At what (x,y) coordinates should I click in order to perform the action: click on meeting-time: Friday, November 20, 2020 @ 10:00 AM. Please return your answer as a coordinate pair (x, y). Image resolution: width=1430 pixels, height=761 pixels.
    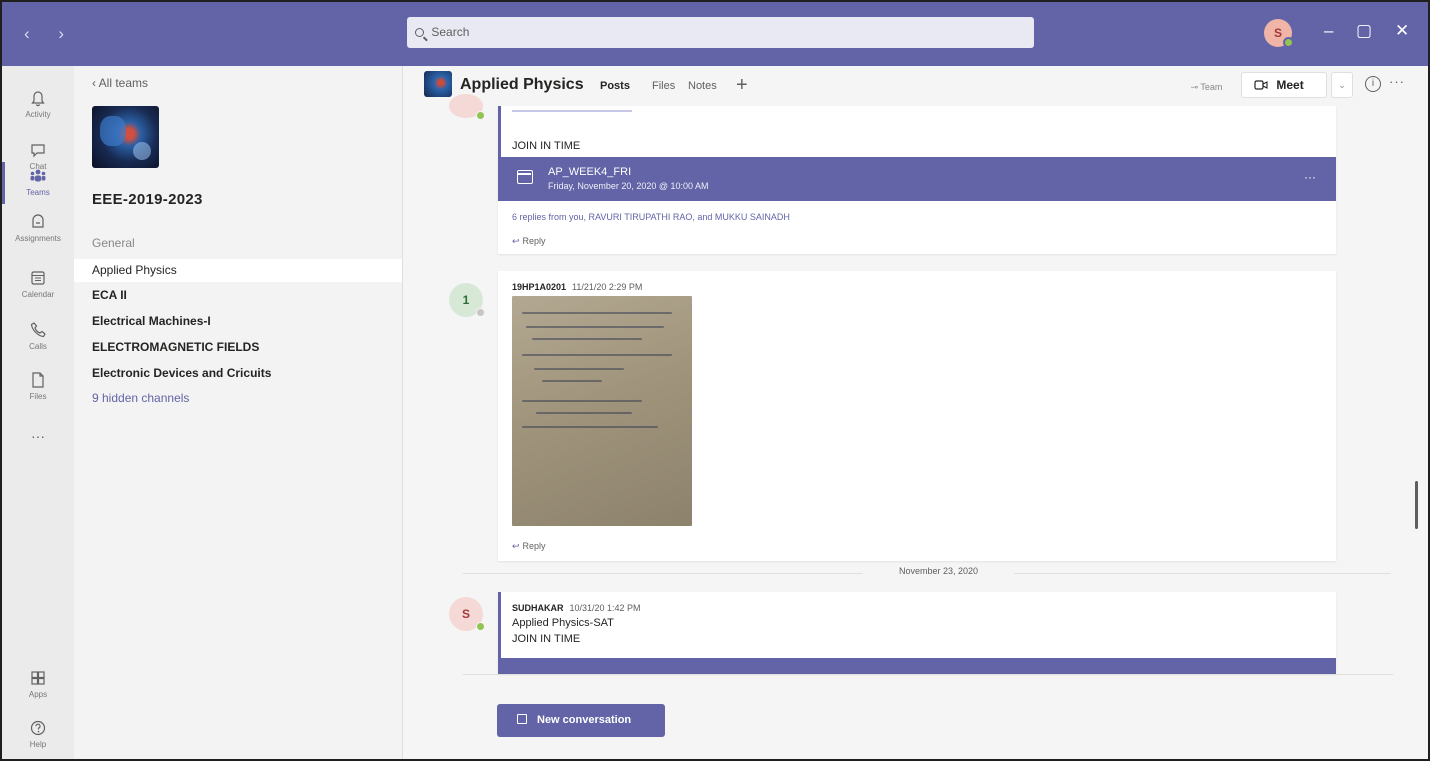
    Looking at the image, I should click on (628, 186).